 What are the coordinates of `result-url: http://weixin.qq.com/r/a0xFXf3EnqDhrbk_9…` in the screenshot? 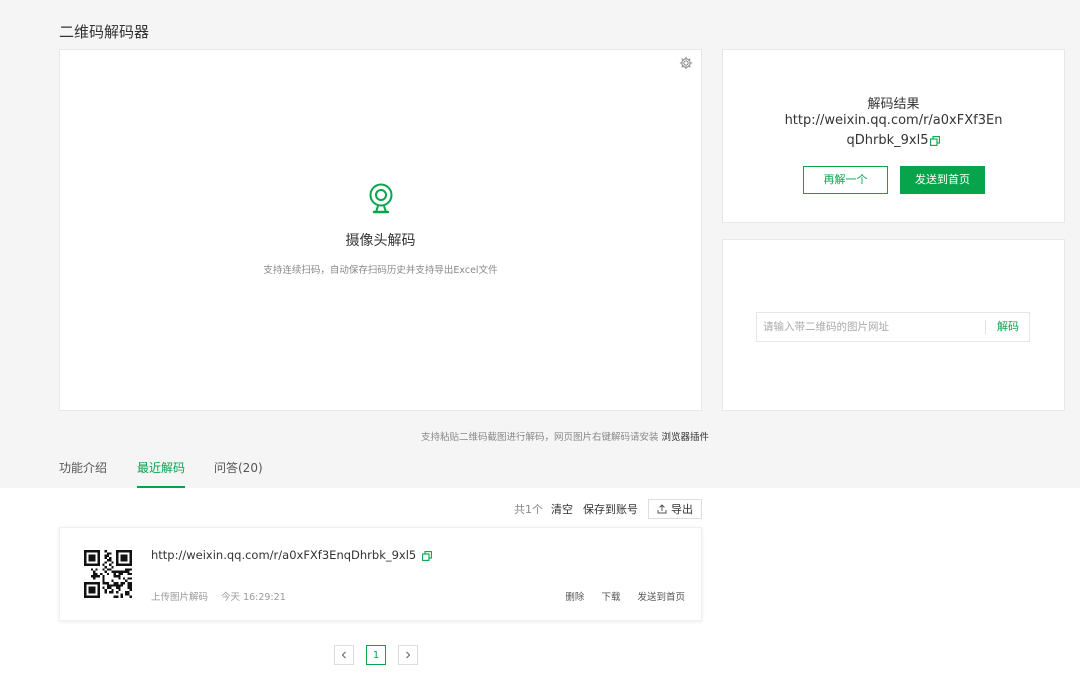 It's located at (893, 131).